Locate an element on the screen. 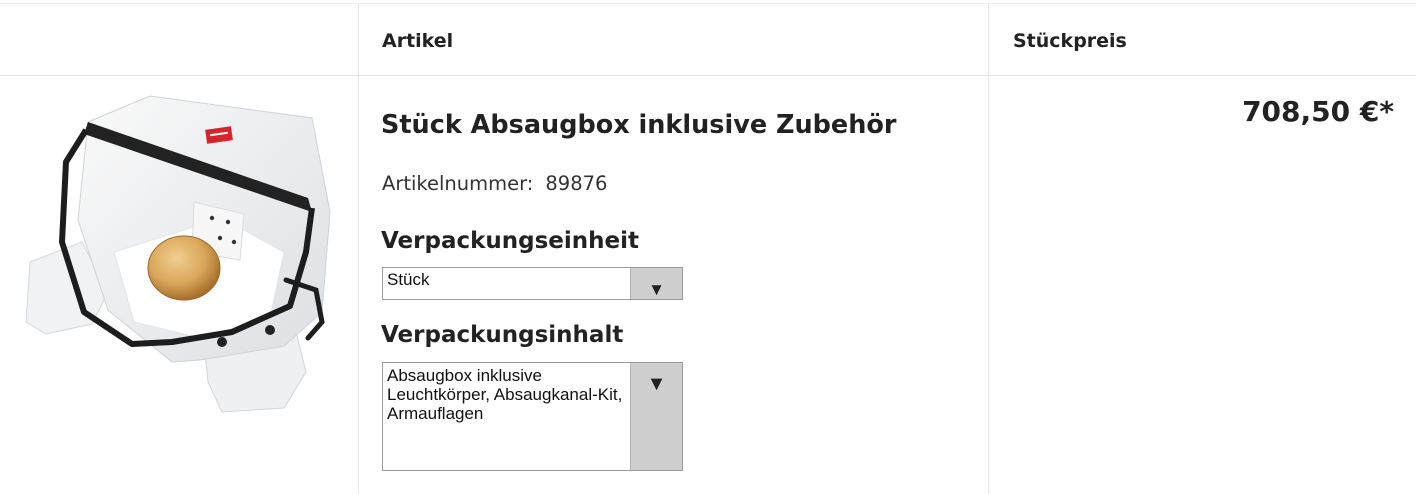 This screenshot has height=494, width=1416. verpackungseinheit-dropdown-button: ▼ is located at coordinates (656, 283).